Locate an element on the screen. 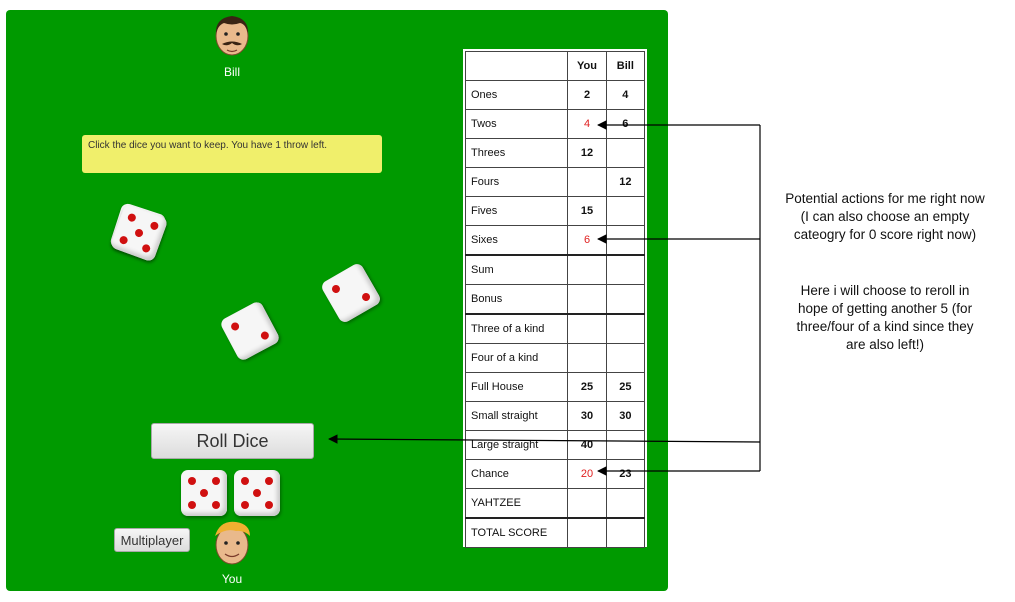 Image resolution: width=1015 pixels, height=602 pixels. note1-line3: cateogry for 0 score right now) is located at coordinates (885, 234).